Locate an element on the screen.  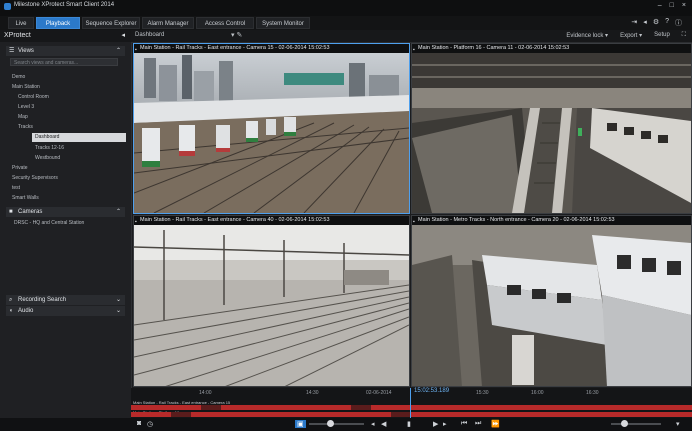
top-right-toolbar: ⇥ ◂ ⚙ ? ⓘ is located at coordinates (656, 23).